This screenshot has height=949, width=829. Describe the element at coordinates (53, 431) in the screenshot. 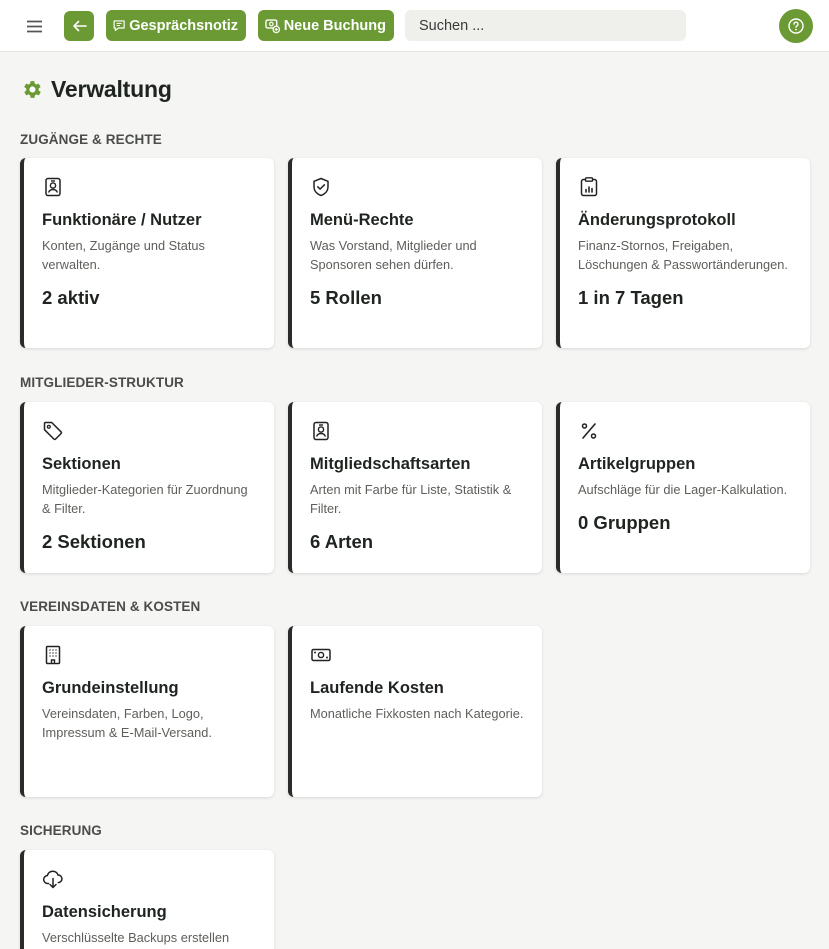

I see `tag-icon` at that location.